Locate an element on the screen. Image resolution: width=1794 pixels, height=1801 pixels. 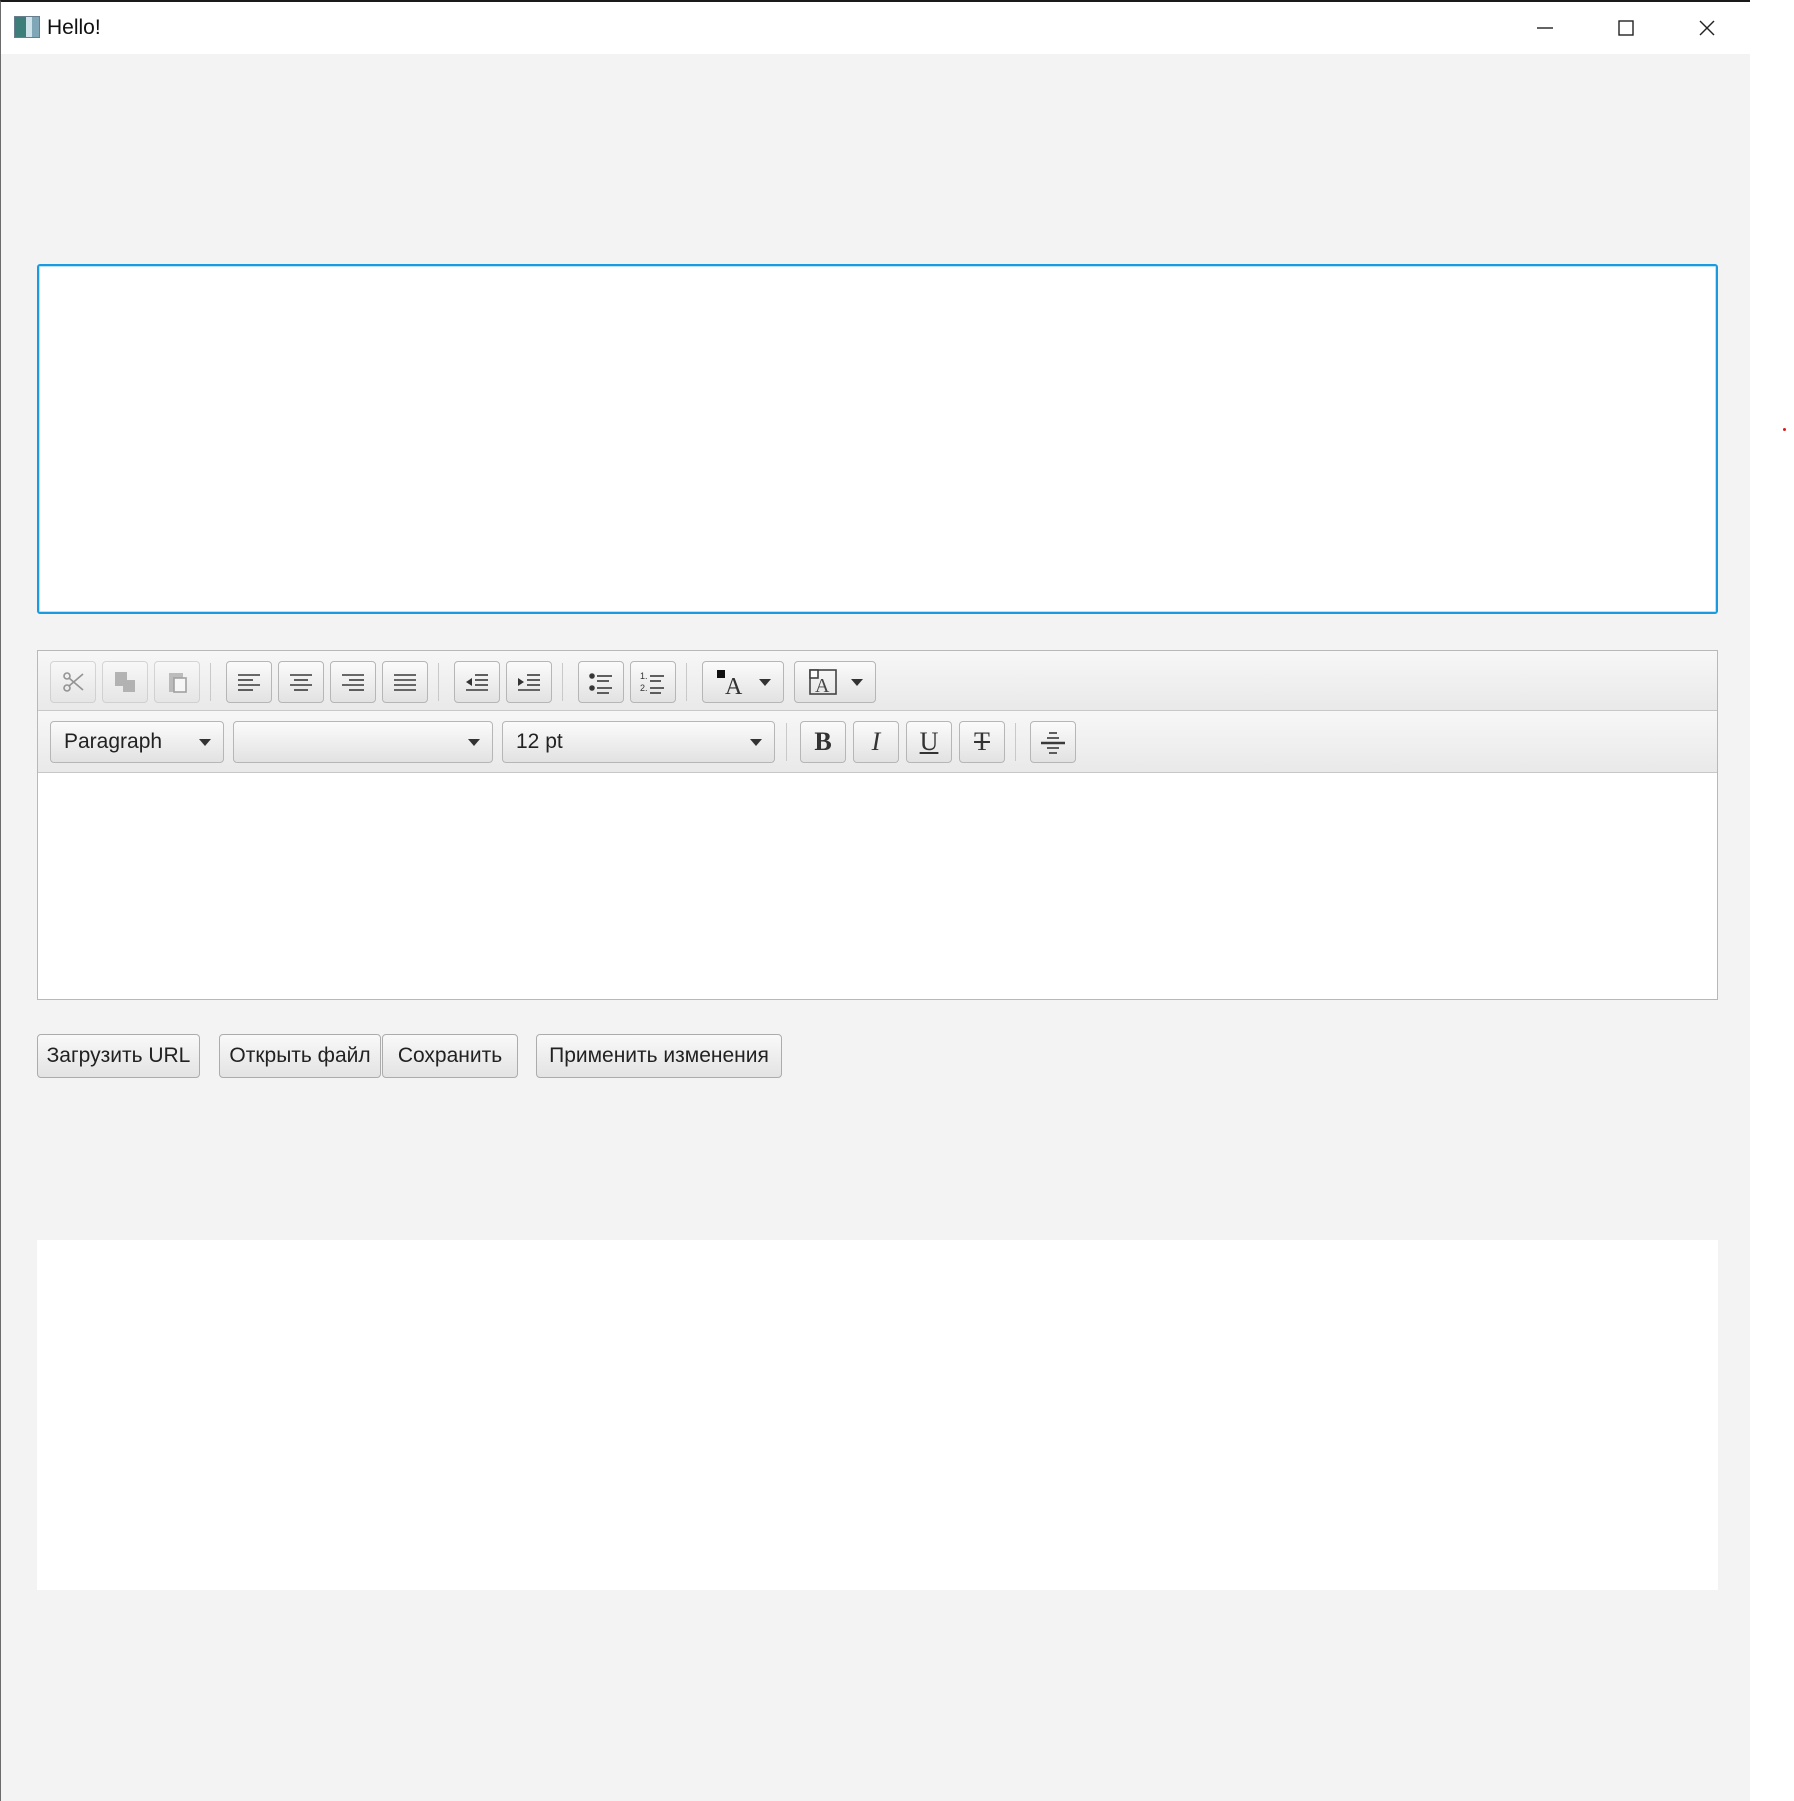
stray-marker is located at coordinates (1784, 429).